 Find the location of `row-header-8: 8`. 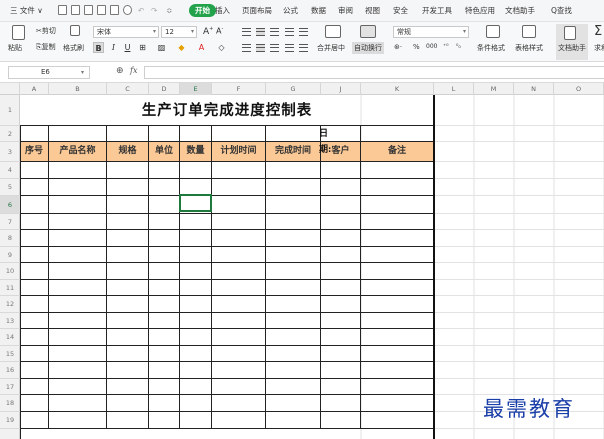

row-header-8: 8 is located at coordinates (10, 238).